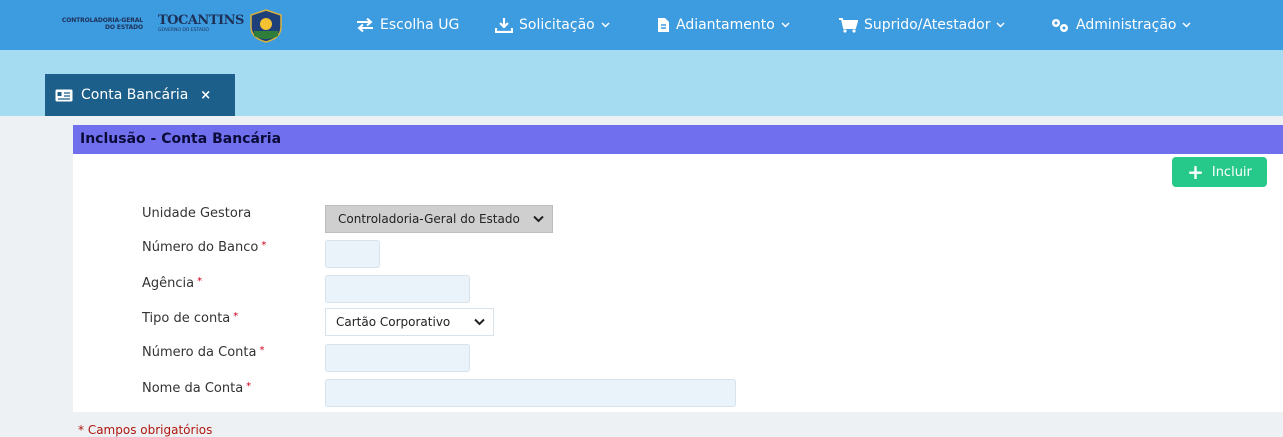 The width and height of the screenshot is (1283, 437). Describe the element at coordinates (168, 283) in the screenshot. I see `agencia-label-text: Agência` at that location.